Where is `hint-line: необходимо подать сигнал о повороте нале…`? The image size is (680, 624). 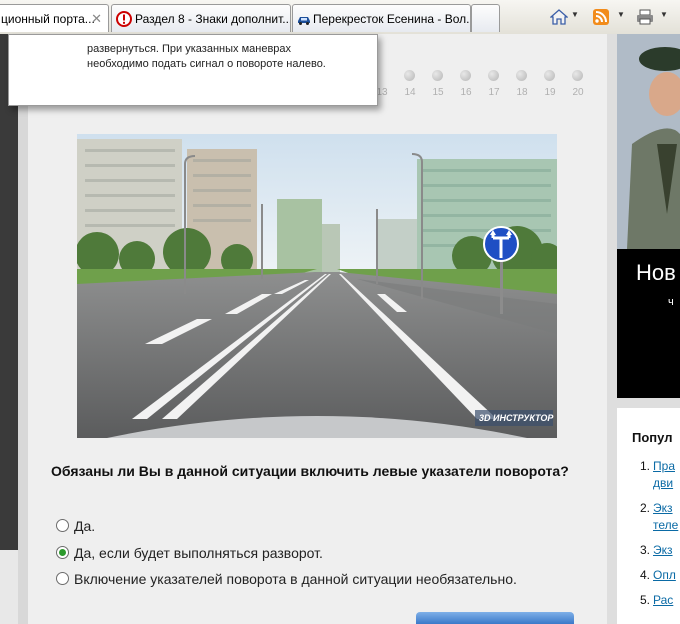 hint-line: необходимо подать сигнал о повороте нале… is located at coordinates (206, 64).